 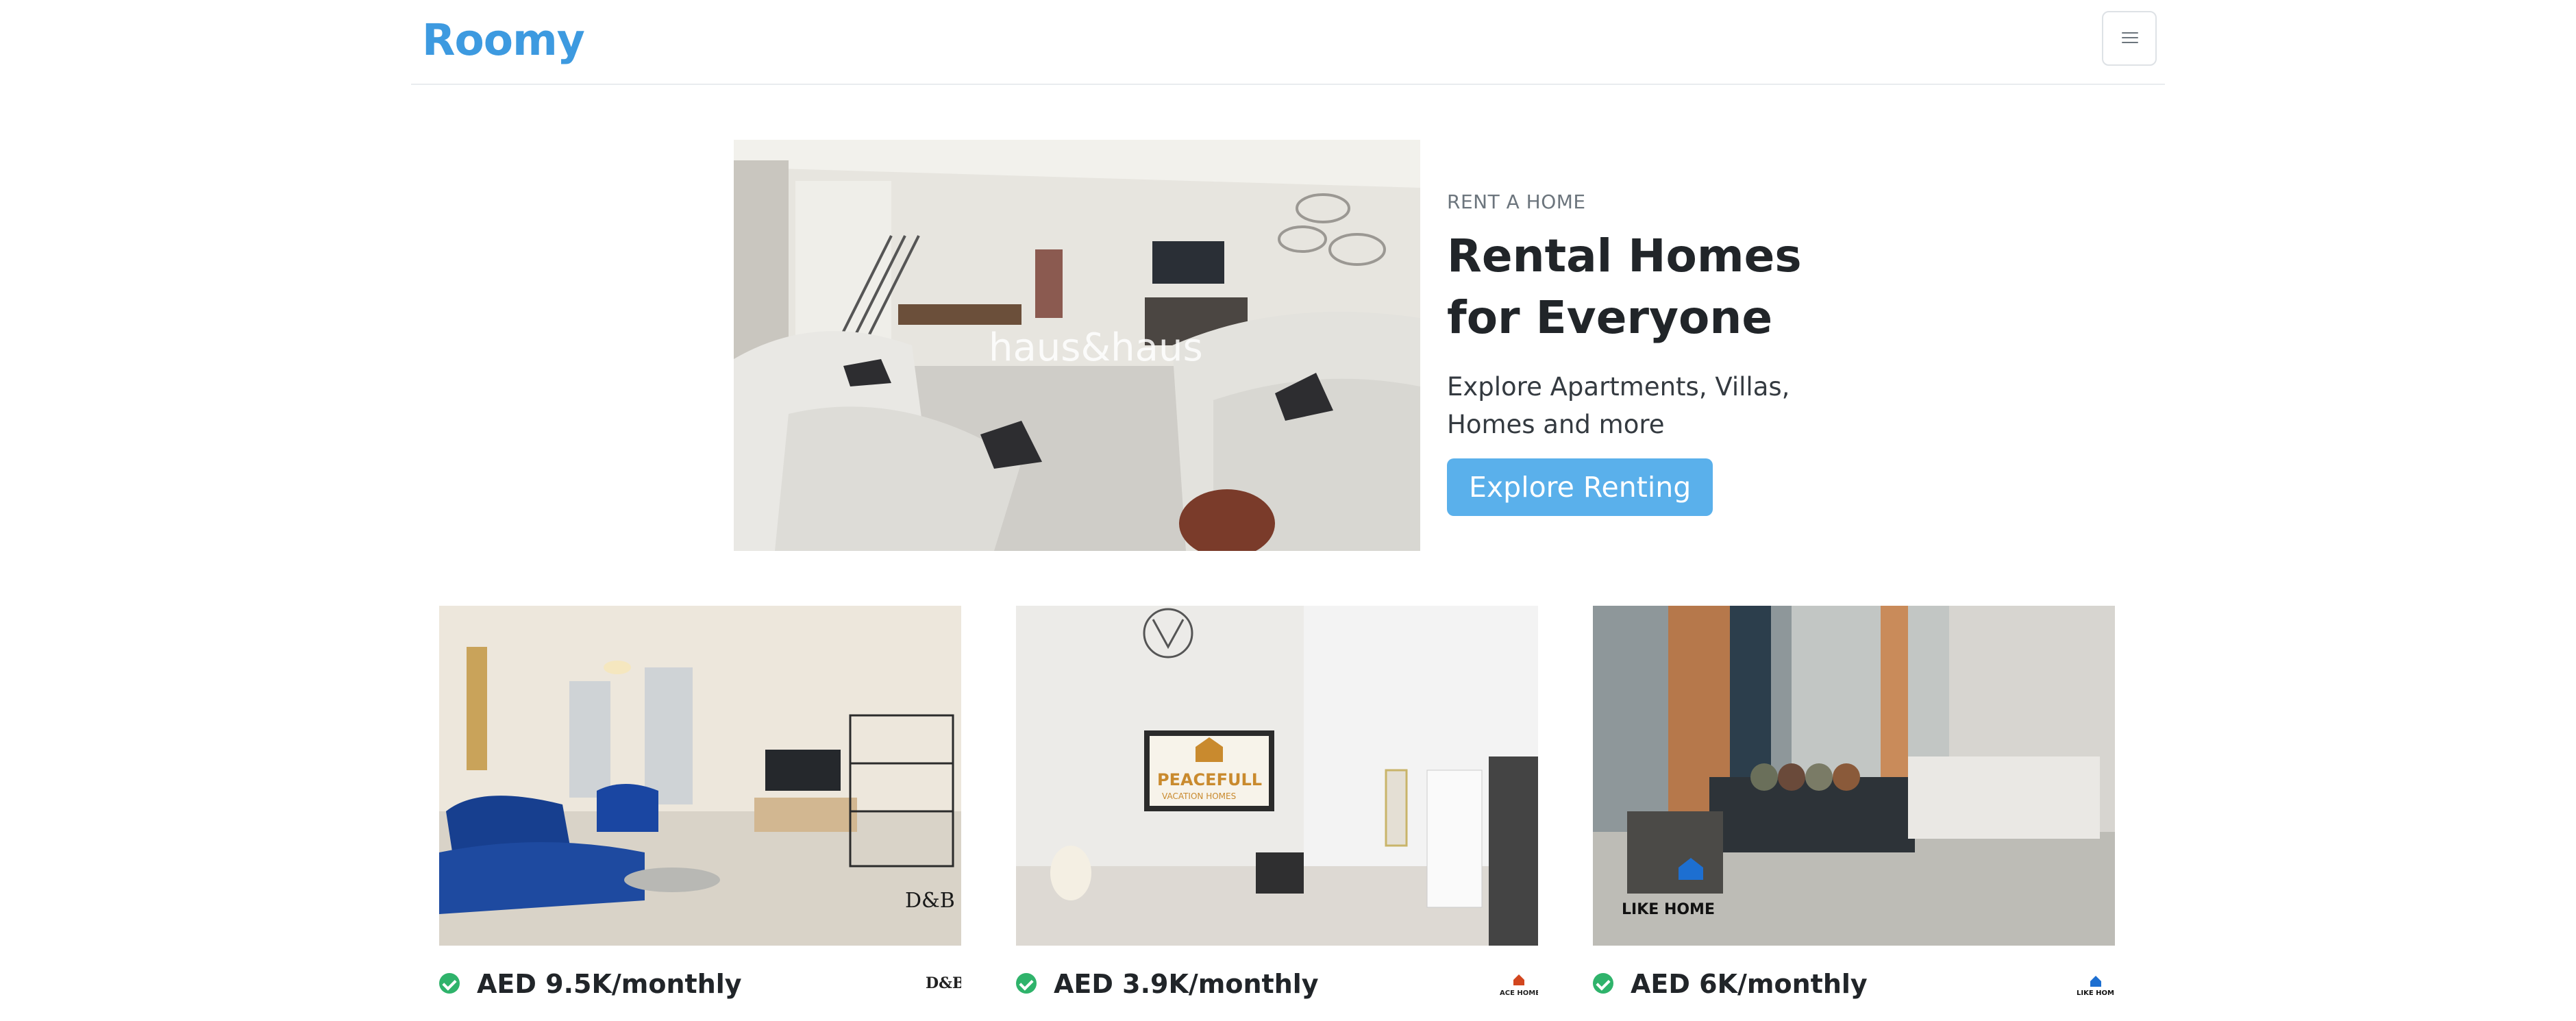 I want to click on agency-logo-text: ACE HOME, so click(x=1519, y=993).